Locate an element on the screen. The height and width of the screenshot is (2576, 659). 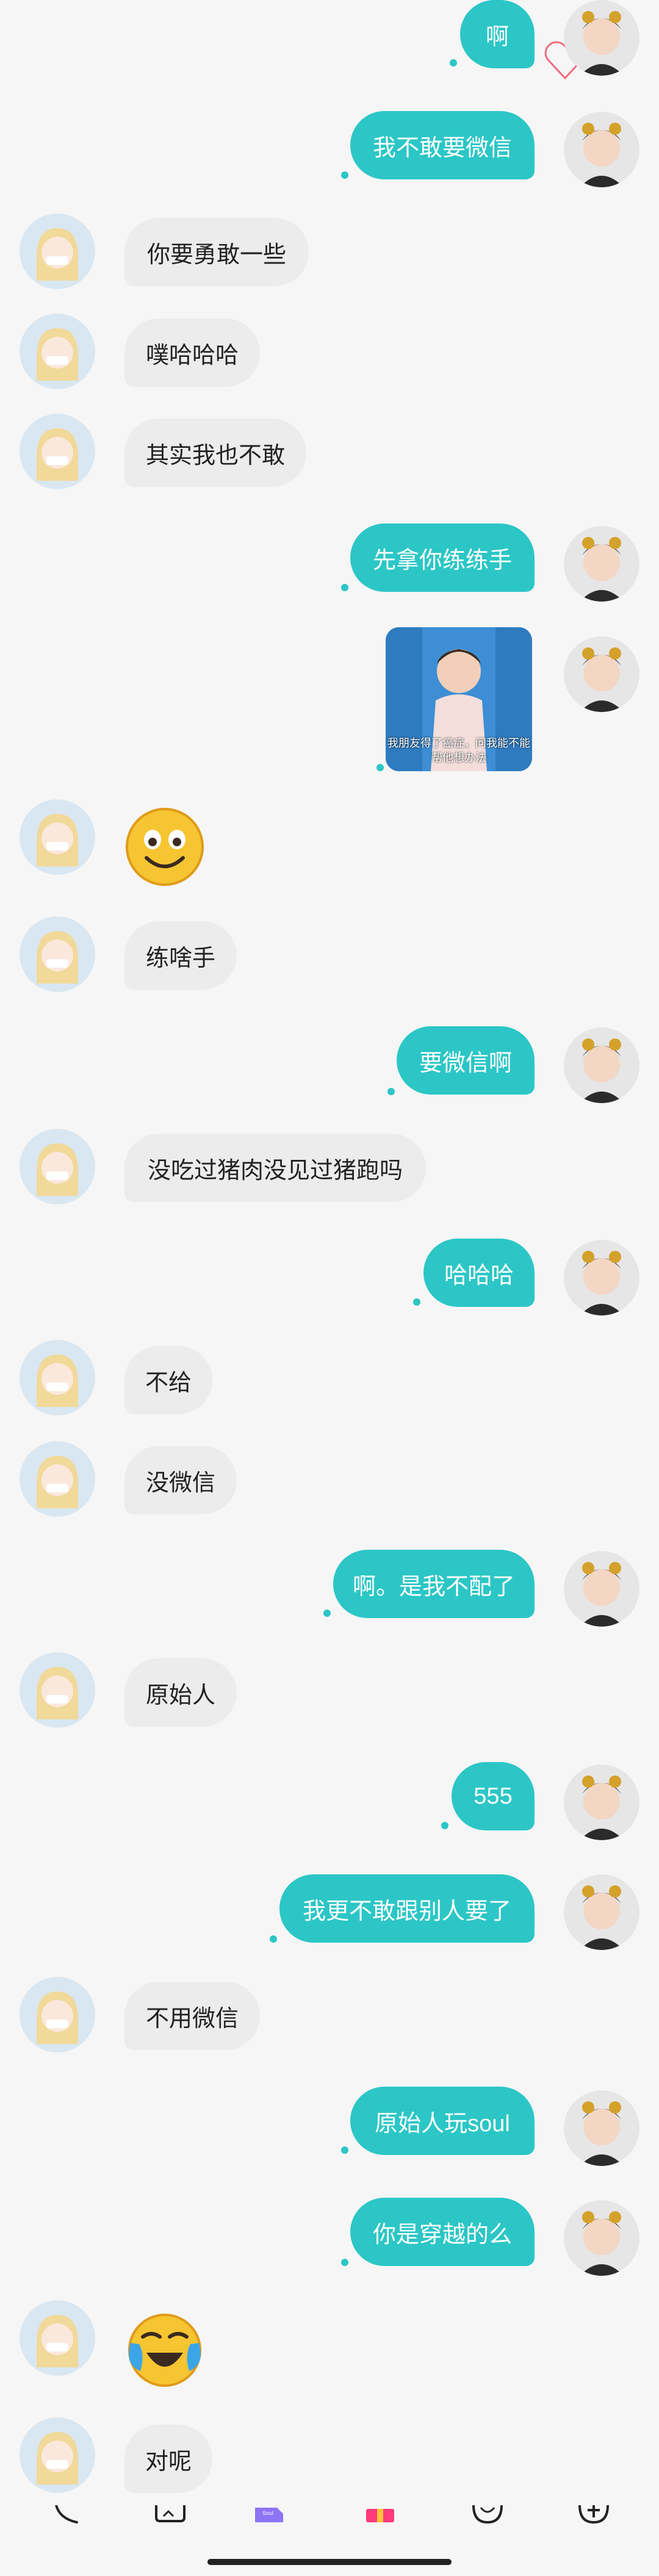
plus-icon is located at coordinates (593, 2514).